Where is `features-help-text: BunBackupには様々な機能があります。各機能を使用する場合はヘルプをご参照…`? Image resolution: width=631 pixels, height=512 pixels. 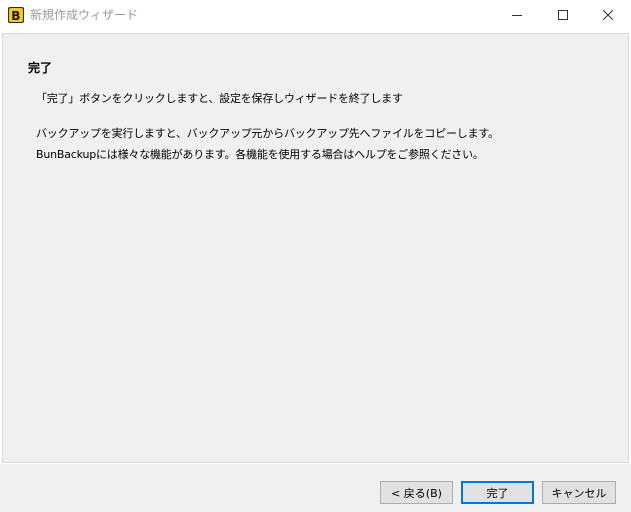
features-help-text: BunBackupには様々な機能があります。各機能を使用する場合はヘルプをご参照… is located at coordinates (260, 154).